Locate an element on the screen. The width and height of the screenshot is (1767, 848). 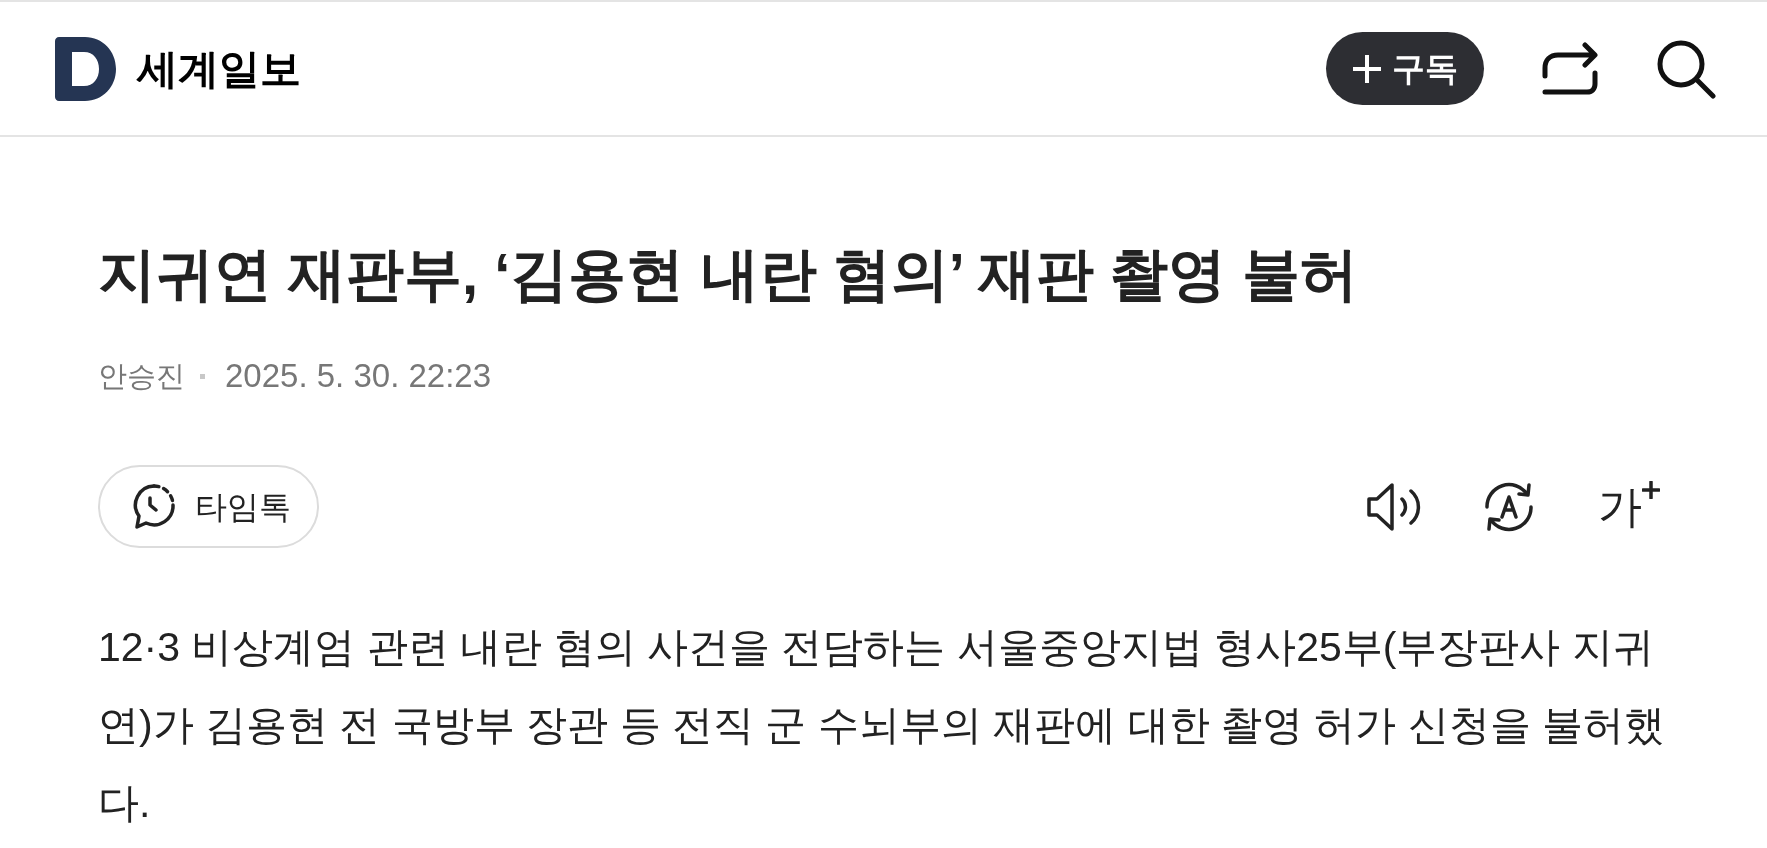
search-icon is located at coordinates (1686, 68).